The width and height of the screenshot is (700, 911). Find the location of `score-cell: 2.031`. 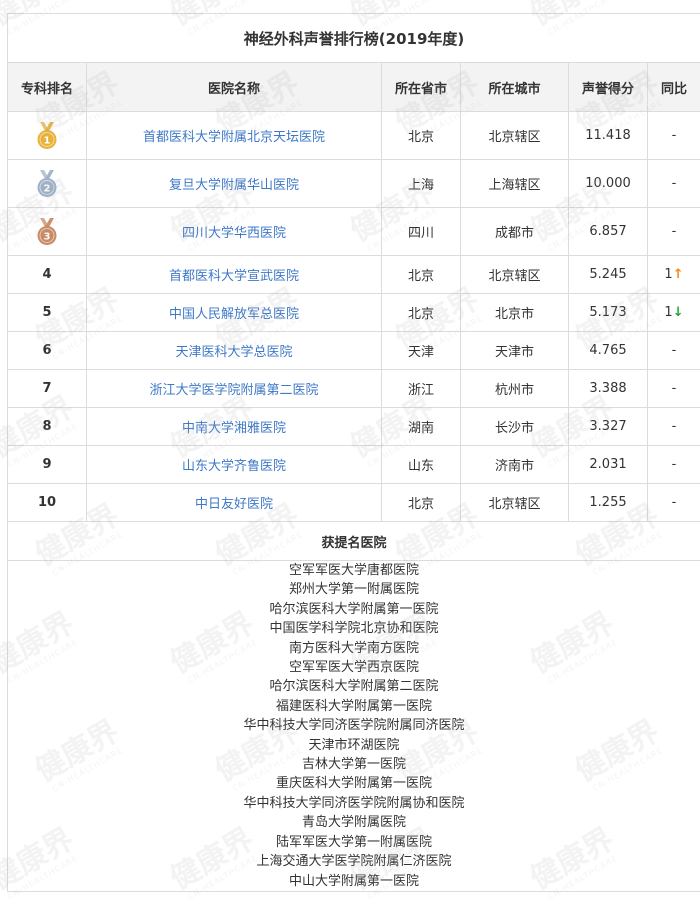

score-cell: 2.031 is located at coordinates (608, 464).